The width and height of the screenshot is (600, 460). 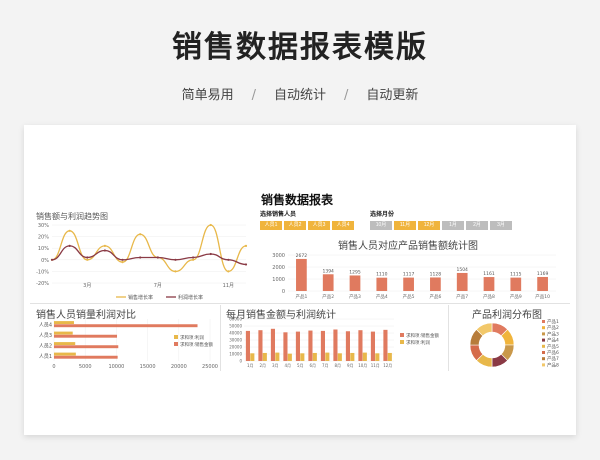 I want to click on product-chart-title: 销售人员对应产品销售额统计图, so click(x=408, y=246).